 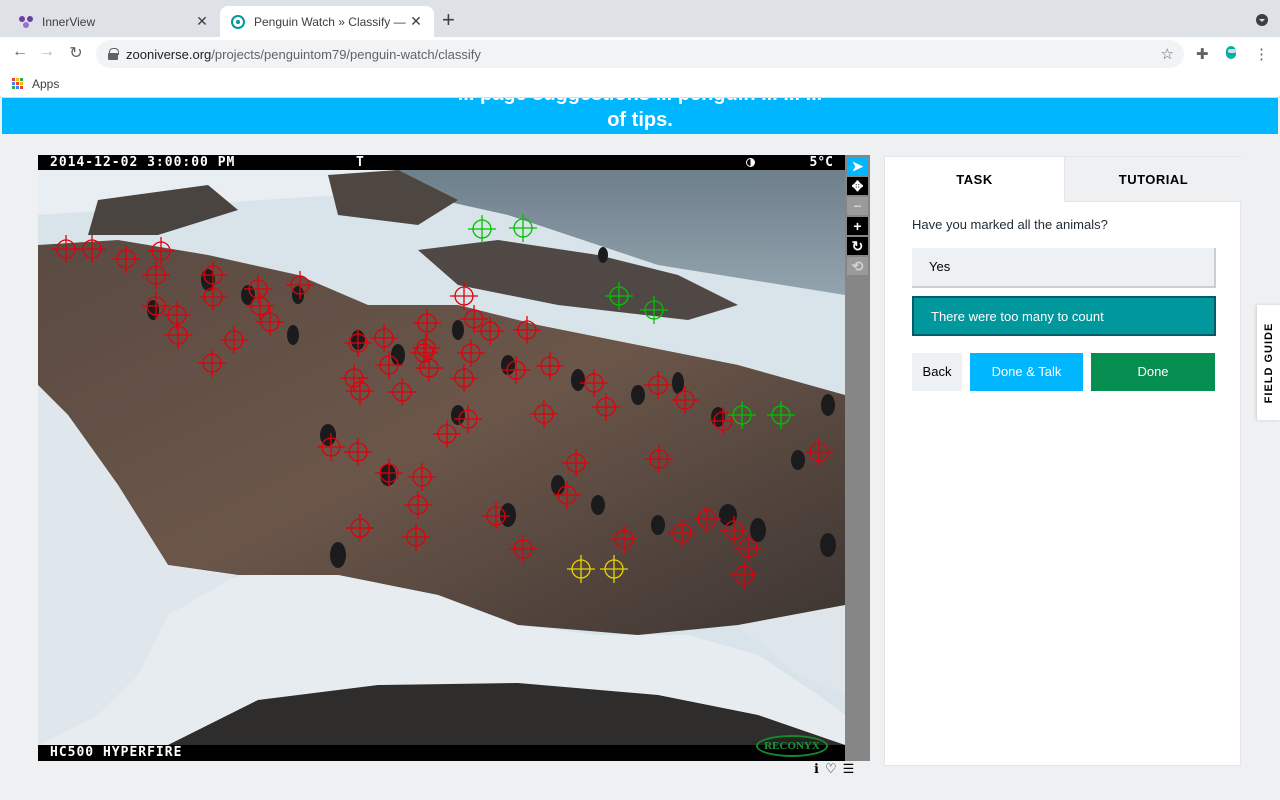 What do you see at coordinates (20, 52) in the screenshot?
I see `back-arrow-icon: ←` at bounding box center [20, 52].